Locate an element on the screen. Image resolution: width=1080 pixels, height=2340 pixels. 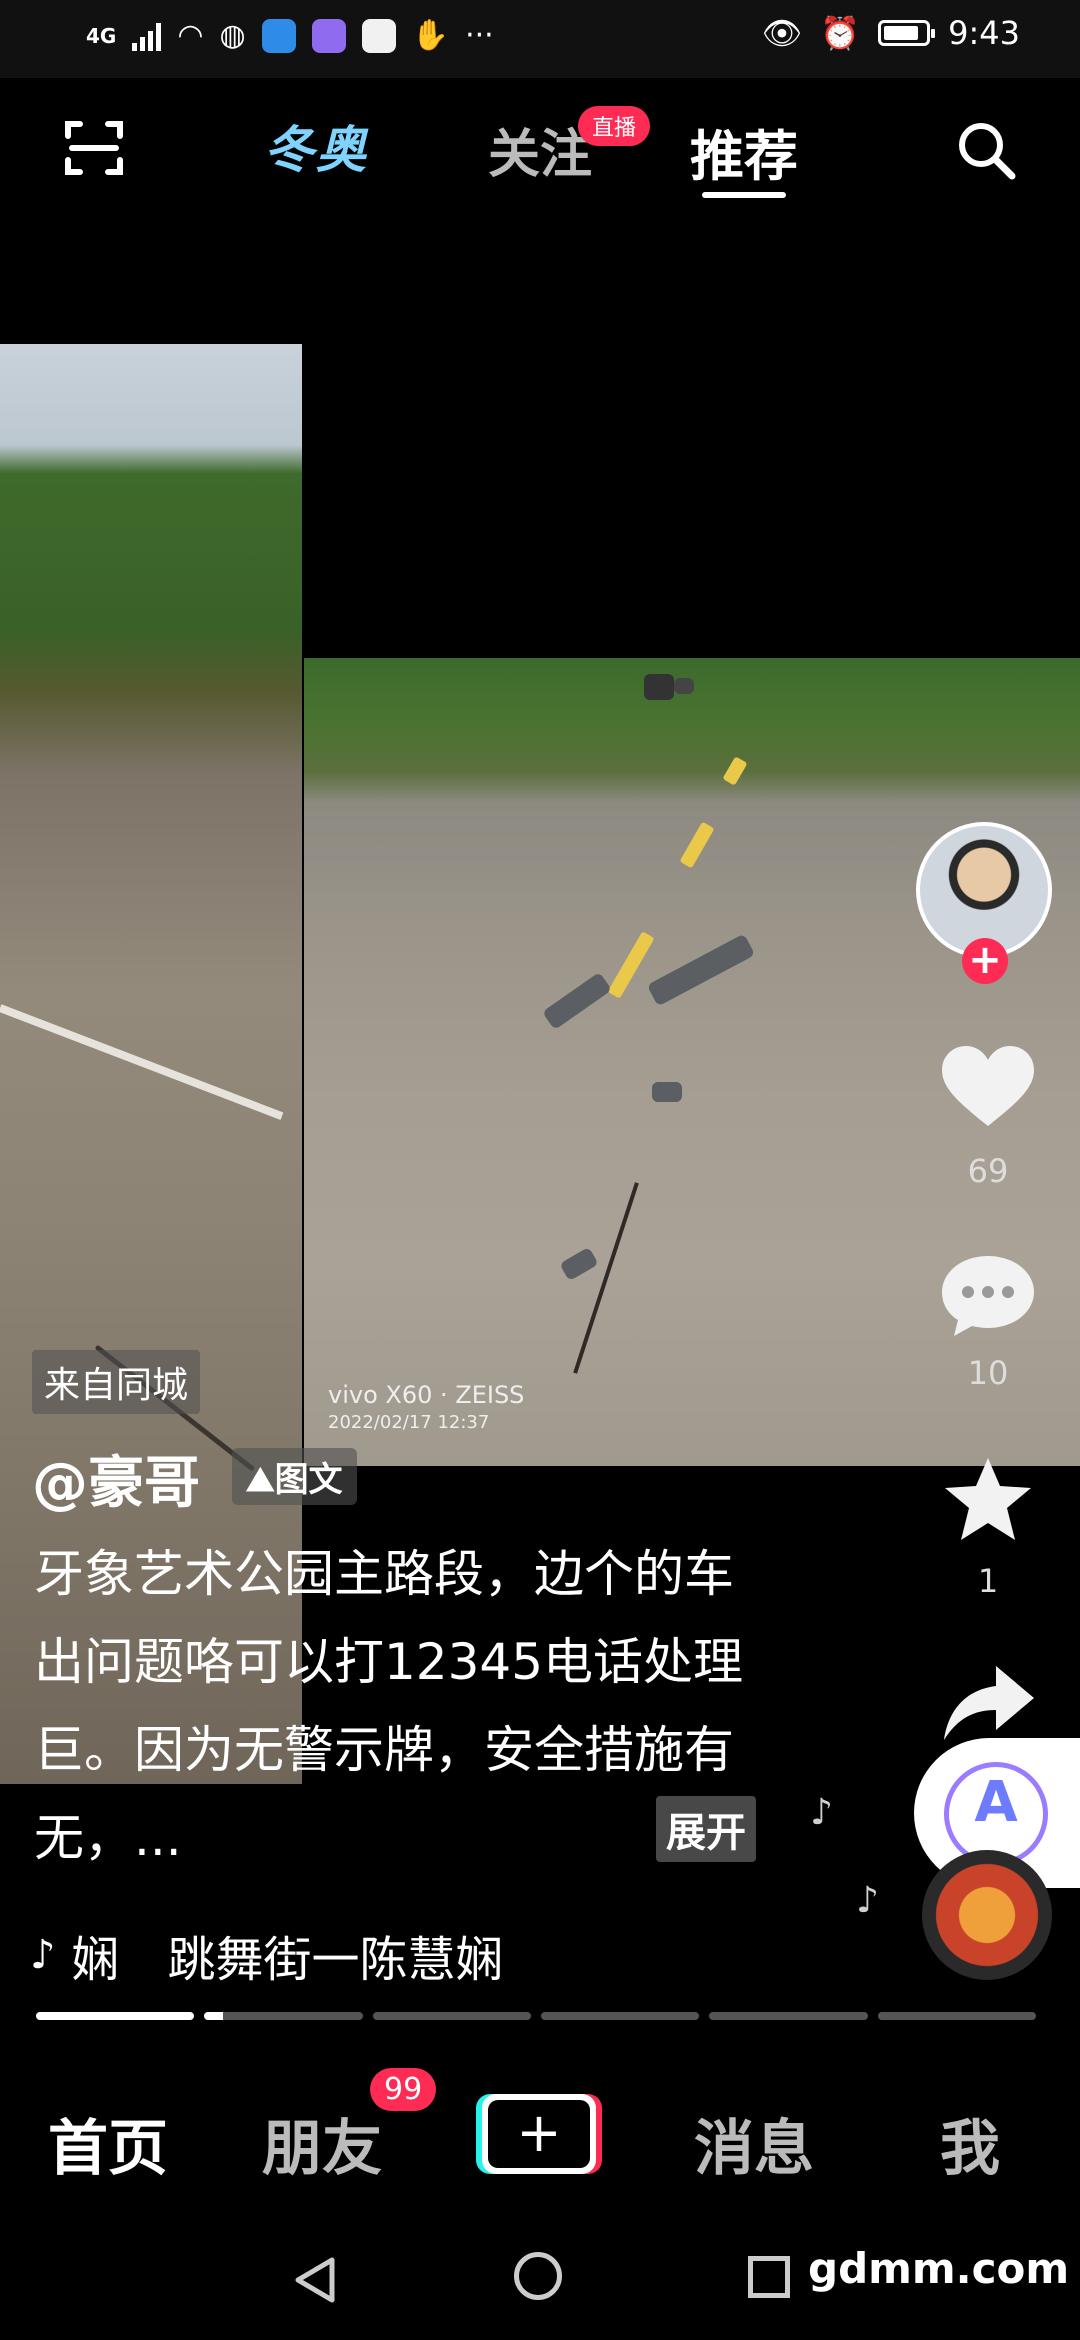
road-edge is located at coordinates (142, 1062).